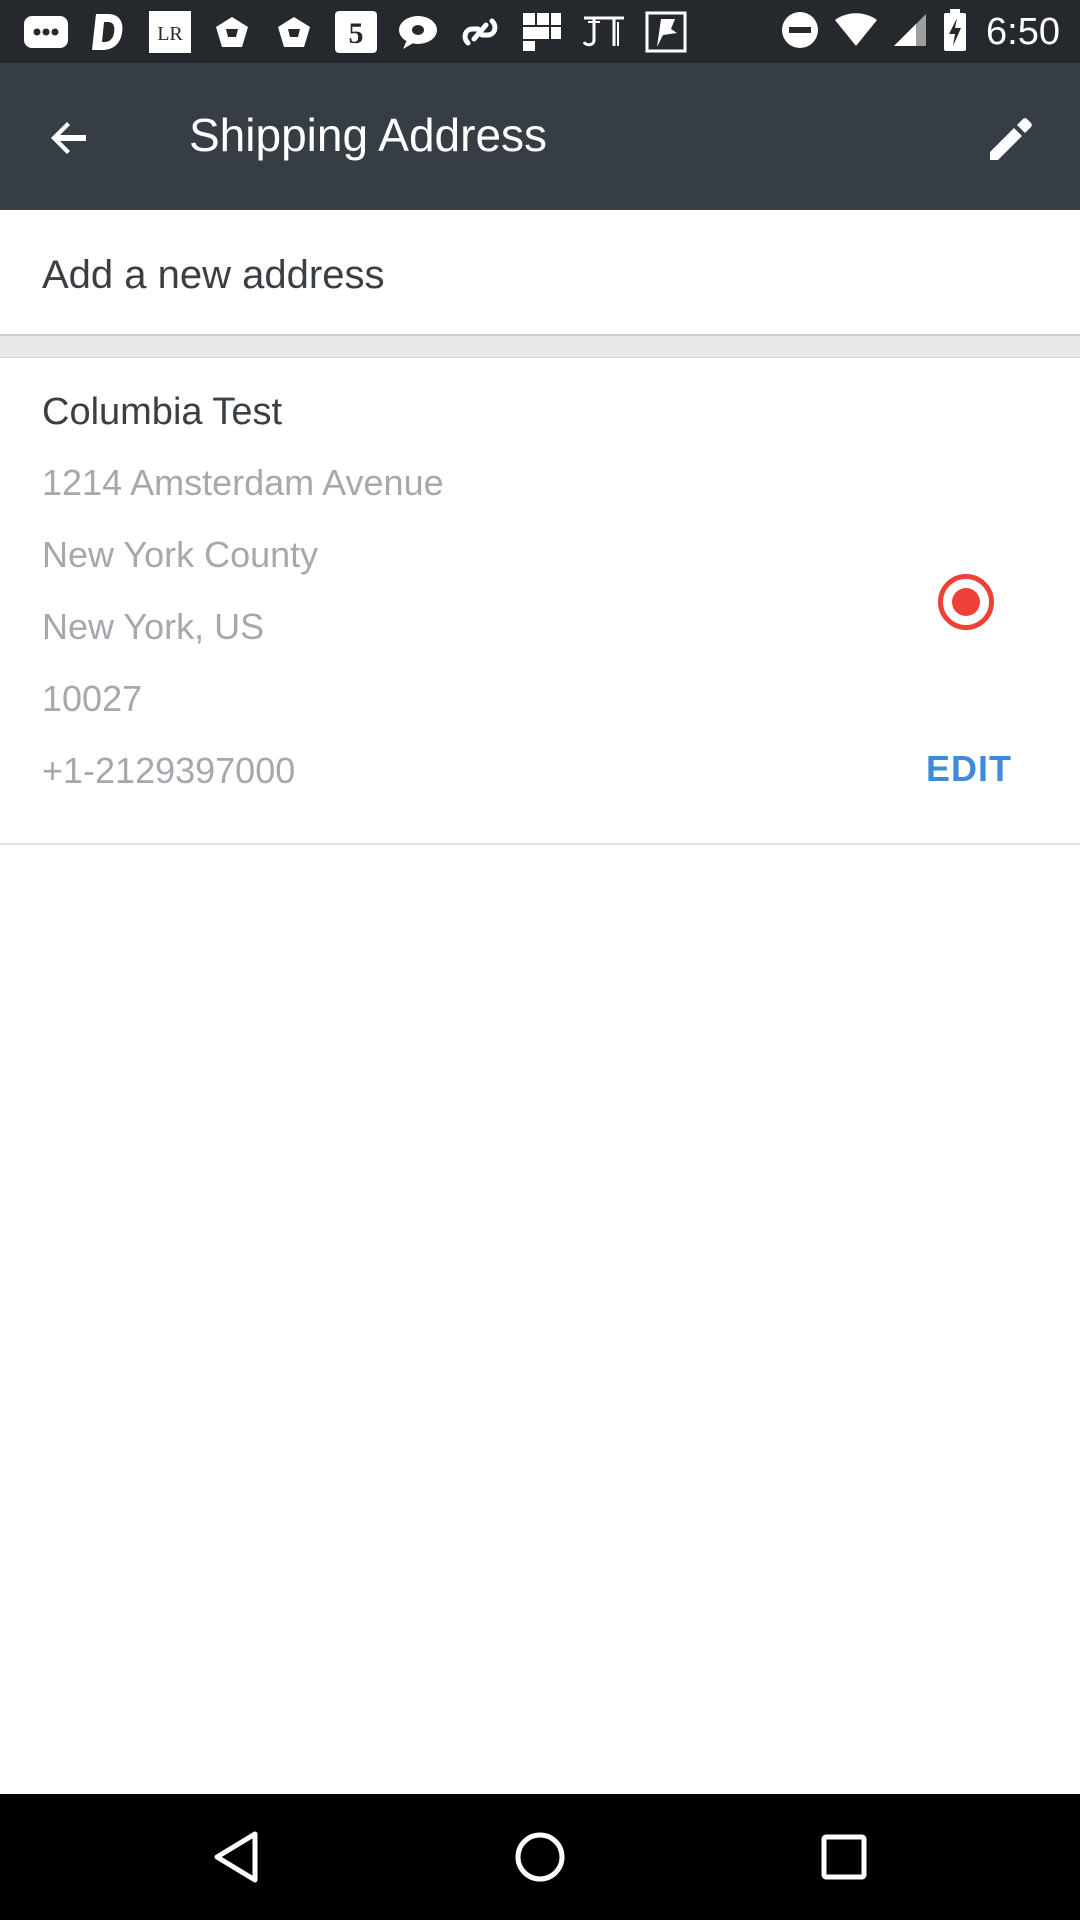  I want to click on 5-app-icon: 5, so click(356, 32).